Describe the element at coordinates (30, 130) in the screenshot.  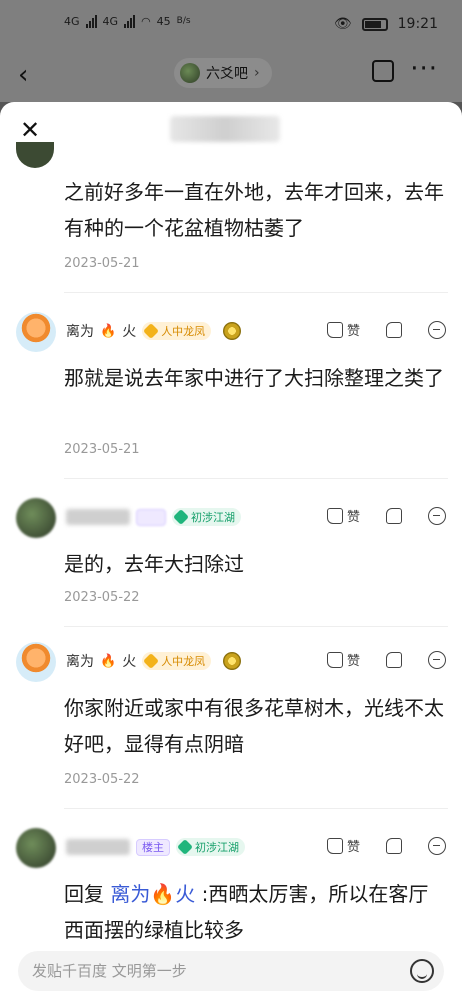
I see `close-icon: ✕` at that location.